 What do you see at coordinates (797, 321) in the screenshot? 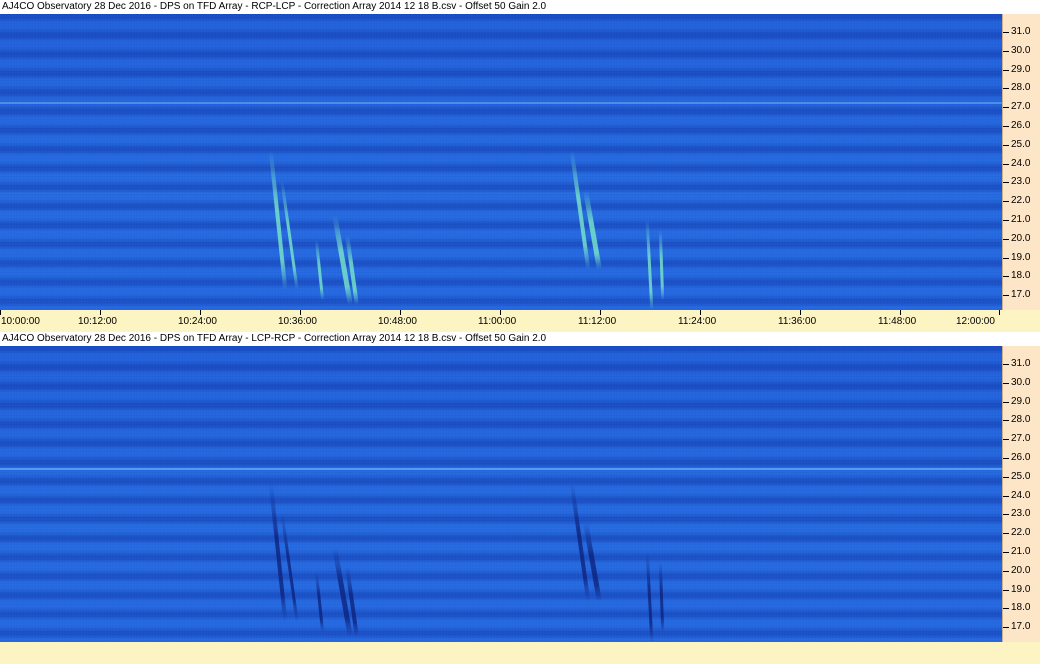
I see `time-tick-label: 11:36:00` at bounding box center [797, 321].